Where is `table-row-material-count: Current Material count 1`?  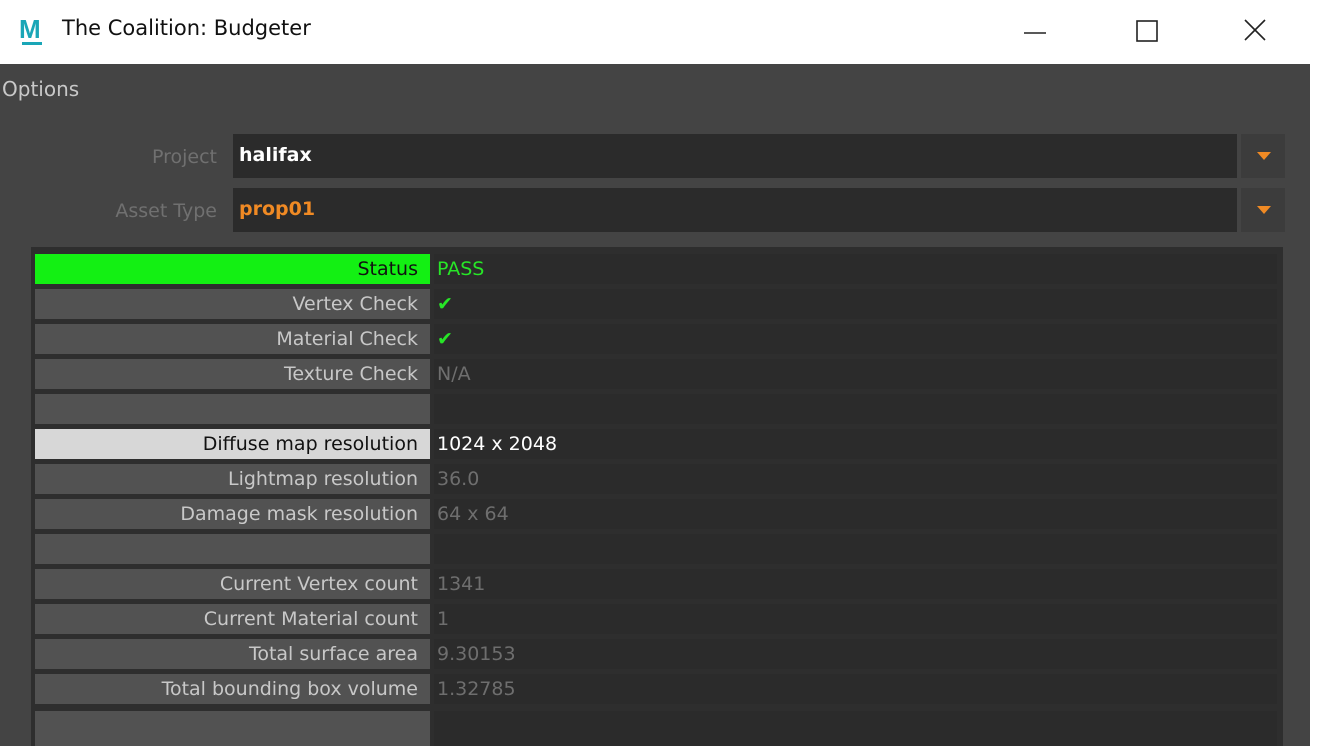 table-row-material-count: Current Material count 1 is located at coordinates (657, 618).